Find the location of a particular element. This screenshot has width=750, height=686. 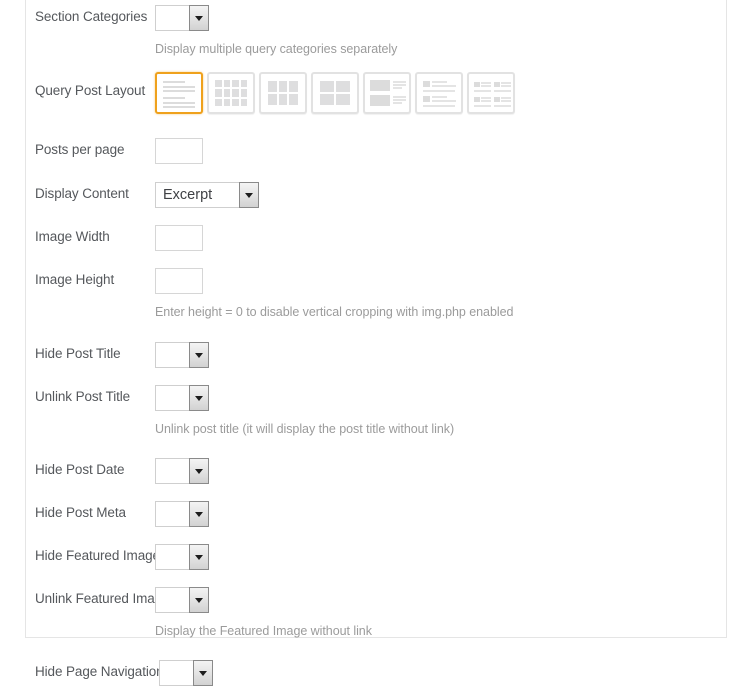

label-unlink-post-title: Unlink Post Title is located at coordinates (83, 396).